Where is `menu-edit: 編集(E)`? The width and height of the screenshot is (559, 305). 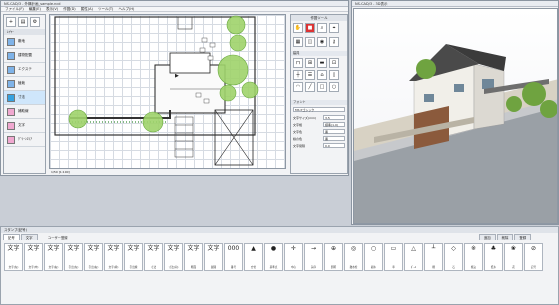 menu-edit: 編集(E) is located at coordinates (35, 9).